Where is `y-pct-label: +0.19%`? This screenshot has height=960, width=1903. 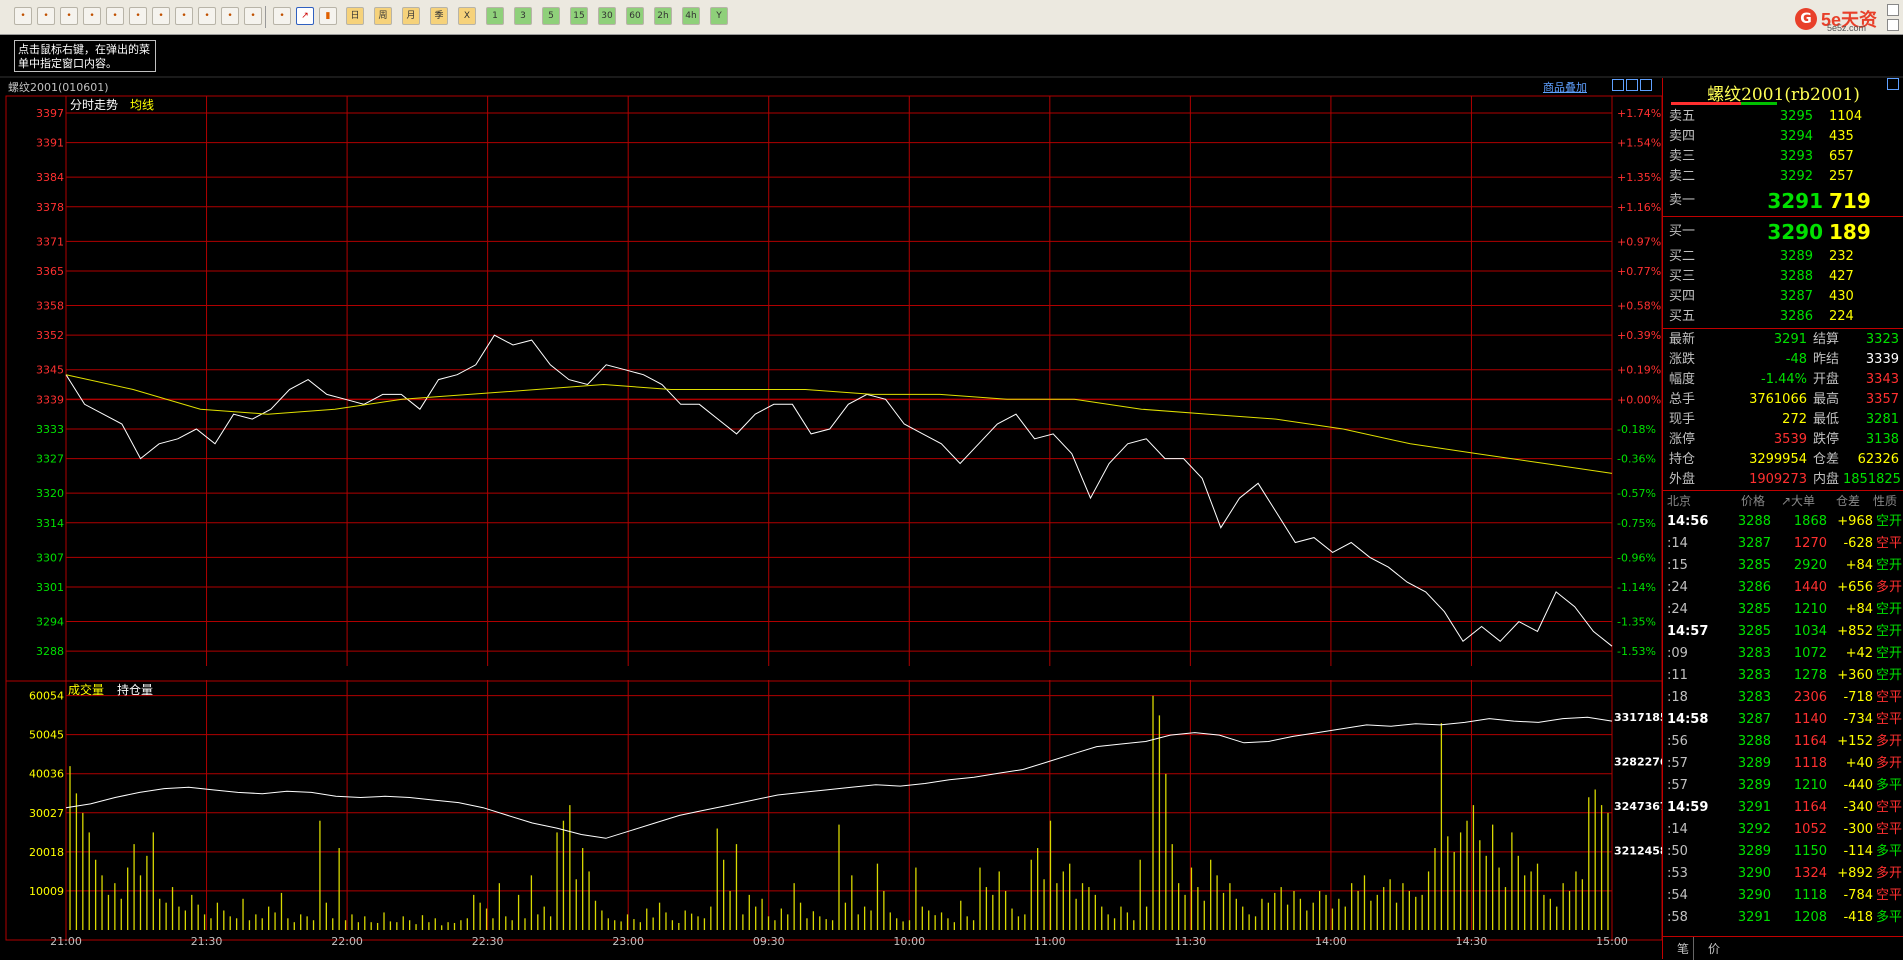 y-pct-label: +0.19% is located at coordinates (1639, 370).